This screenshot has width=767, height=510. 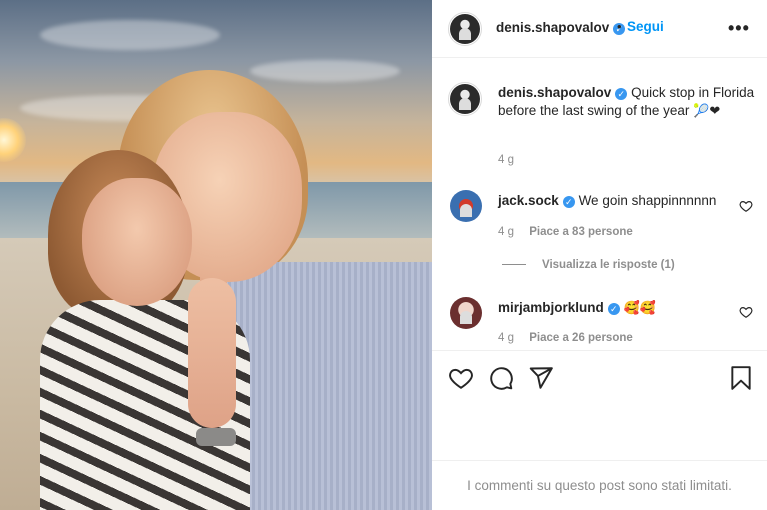 What do you see at coordinates (137, 242) in the screenshot?
I see `person-face` at bounding box center [137, 242].